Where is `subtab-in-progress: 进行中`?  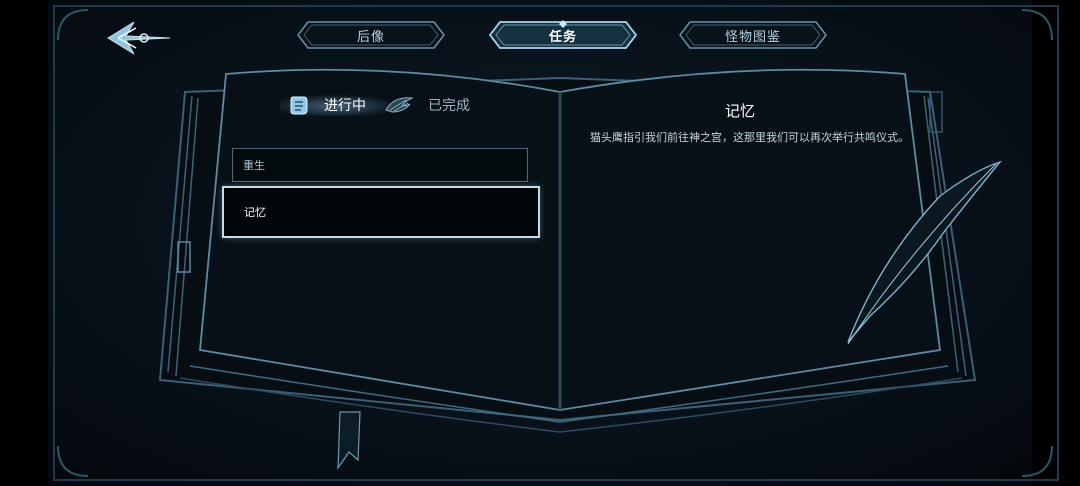
subtab-in-progress: 进行中 is located at coordinates (340, 105).